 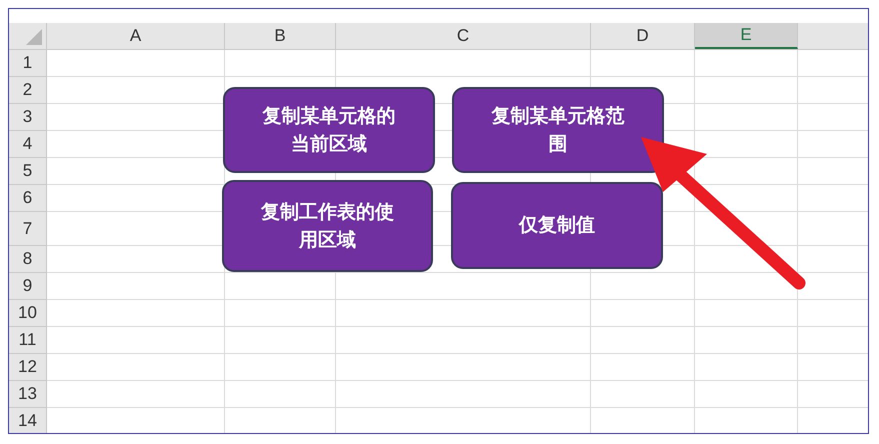 What do you see at coordinates (27, 394) in the screenshot?
I see `row-header: 13` at bounding box center [27, 394].